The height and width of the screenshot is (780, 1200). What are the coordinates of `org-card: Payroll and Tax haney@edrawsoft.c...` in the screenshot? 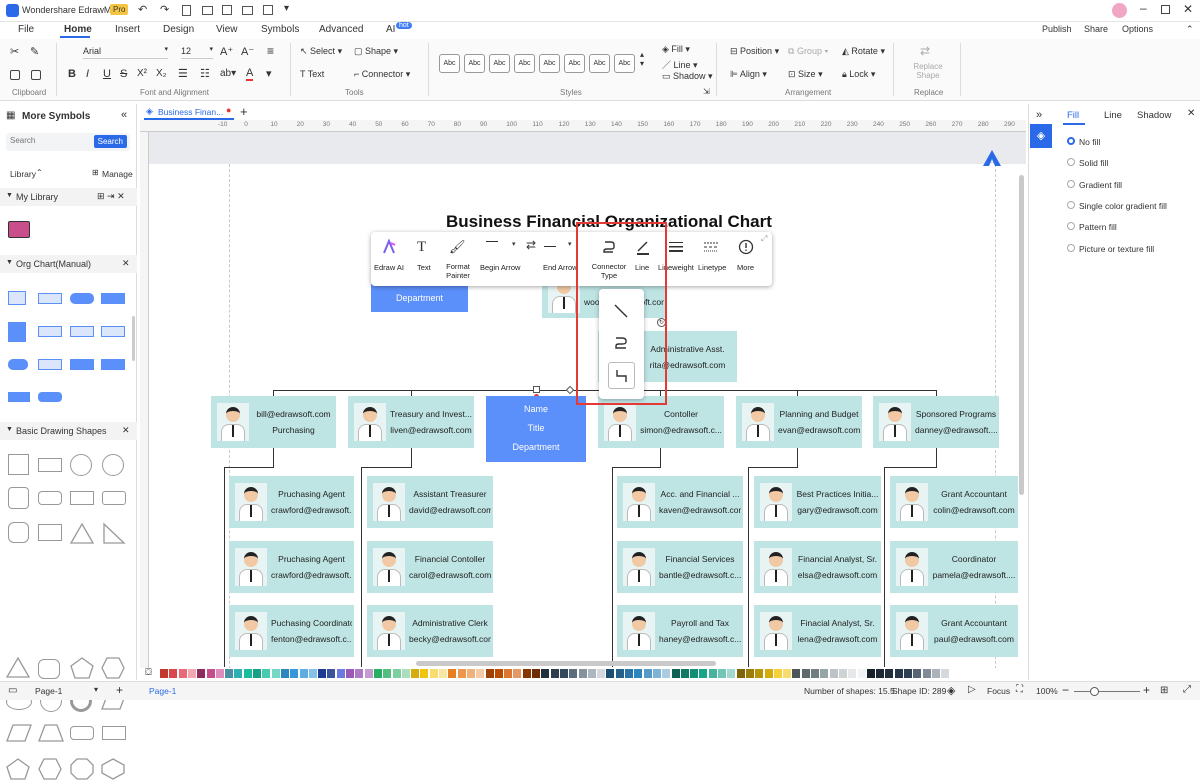 It's located at (680, 631).